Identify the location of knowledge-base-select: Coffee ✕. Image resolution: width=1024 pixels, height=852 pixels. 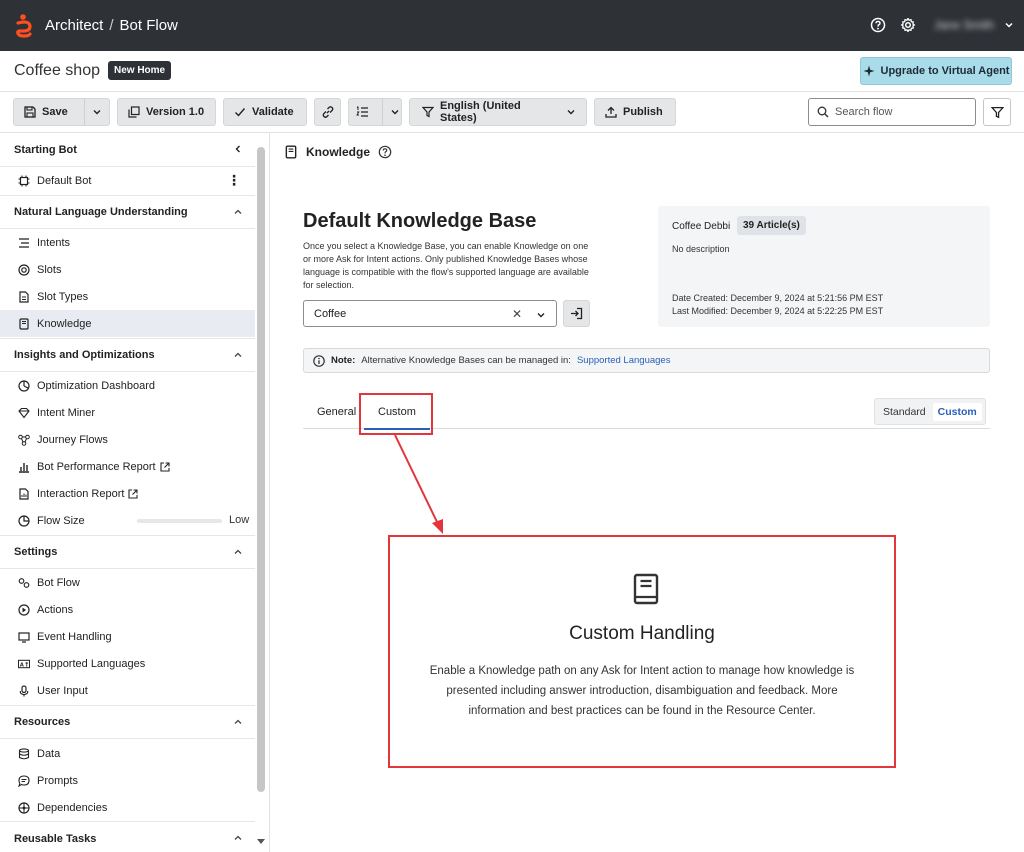
(430, 313).